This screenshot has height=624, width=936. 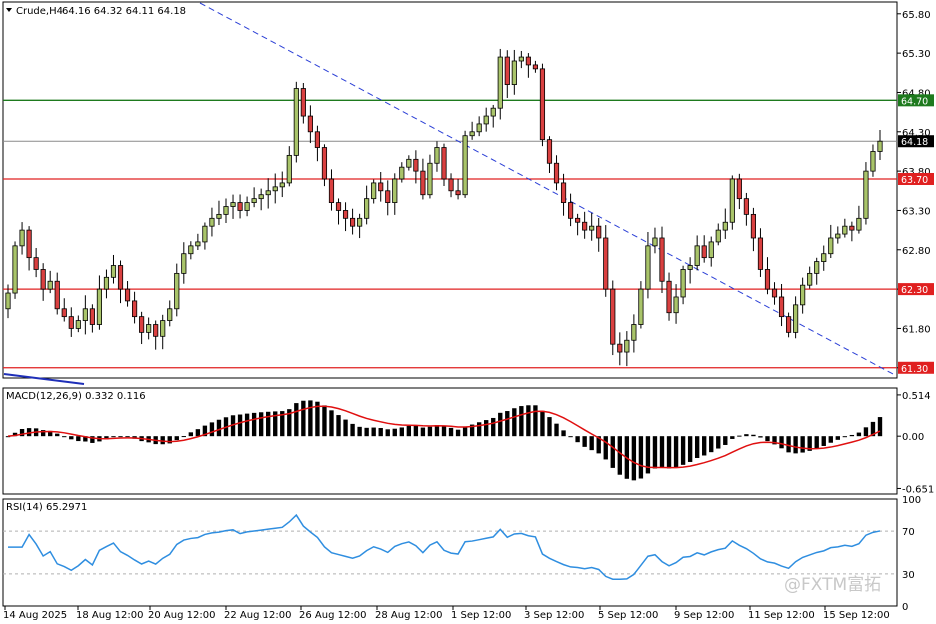 What do you see at coordinates (914, 142) in the screenshot?
I see `current-price-label: 64.18` at bounding box center [914, 142].